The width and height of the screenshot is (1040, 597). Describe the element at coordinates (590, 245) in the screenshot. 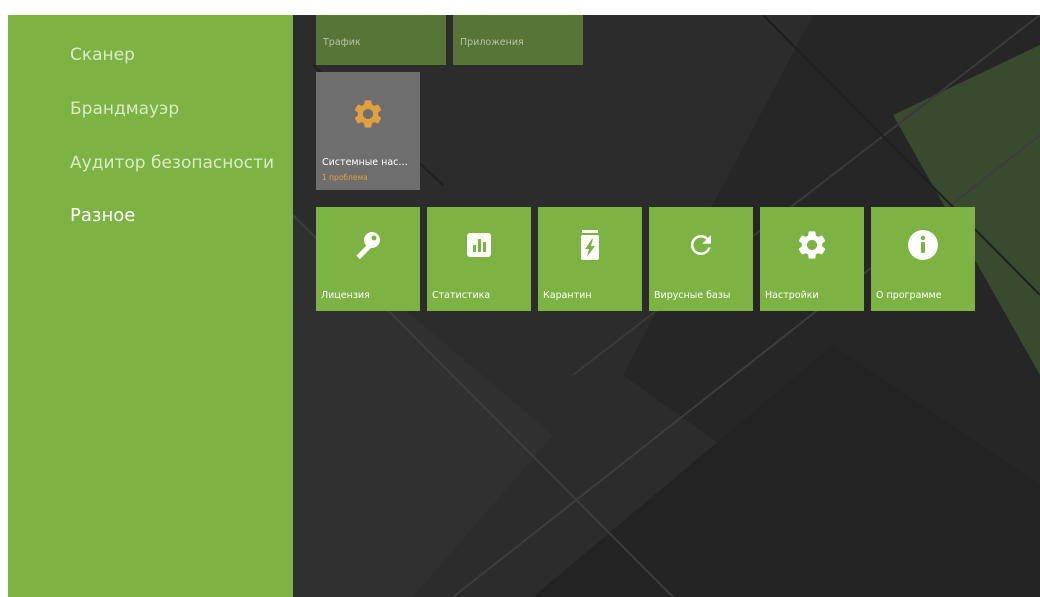

I see `quarantine-jar-icon` at that location.